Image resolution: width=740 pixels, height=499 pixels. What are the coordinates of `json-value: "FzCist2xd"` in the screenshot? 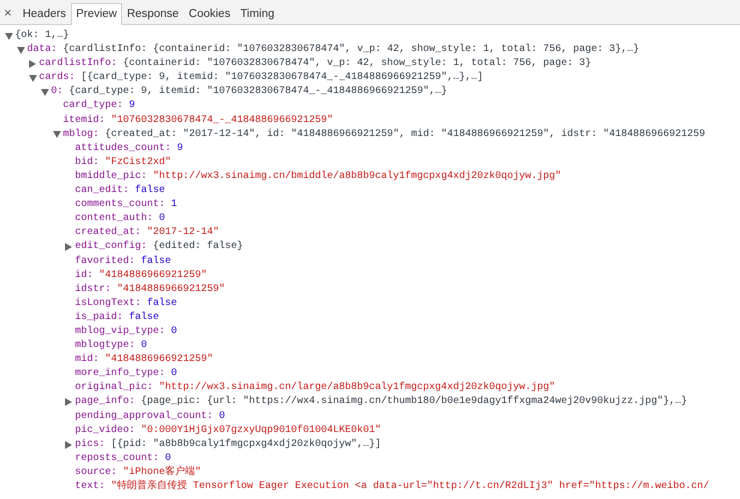 It's located at (138, 163).